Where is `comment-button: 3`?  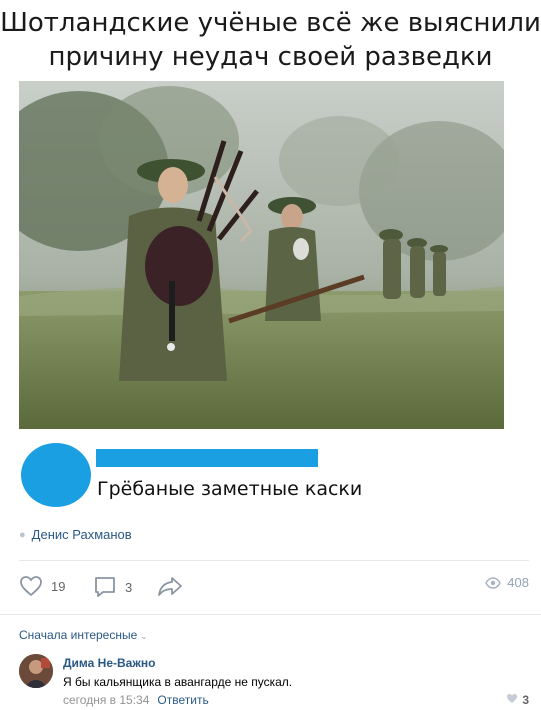
comment-button: 3 is located at coordinates (112, 587).